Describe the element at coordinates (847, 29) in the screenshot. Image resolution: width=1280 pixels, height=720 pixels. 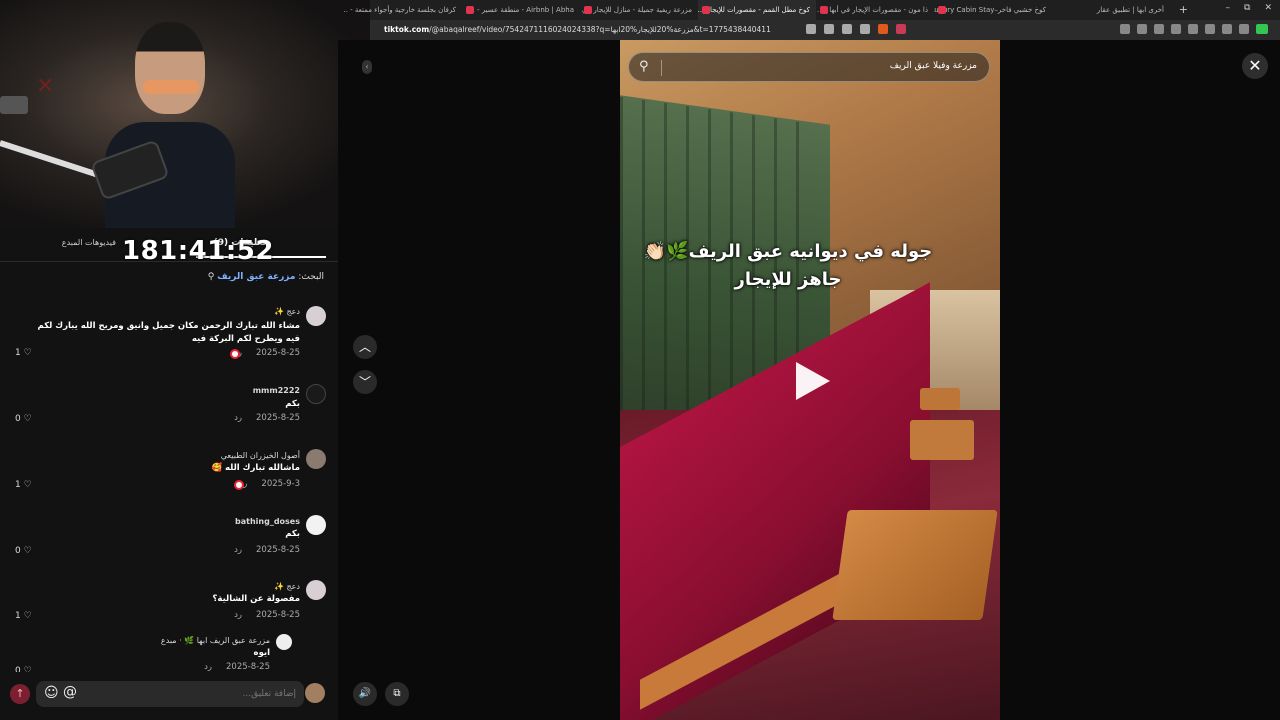
I see `zoom-icon` at that location.